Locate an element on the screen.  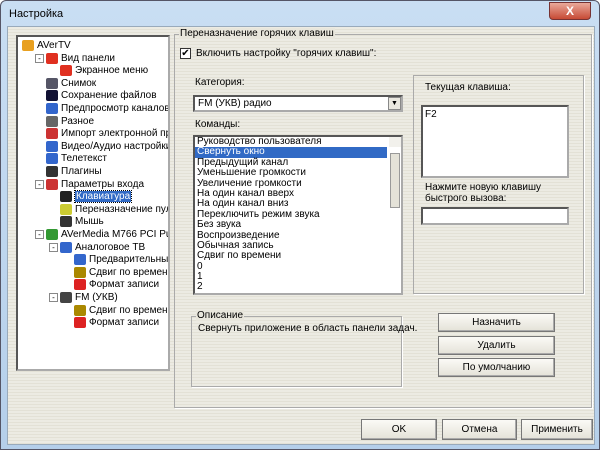
category-select: FM (УКВ) радио ▼ is located at coordinates (298, 103).